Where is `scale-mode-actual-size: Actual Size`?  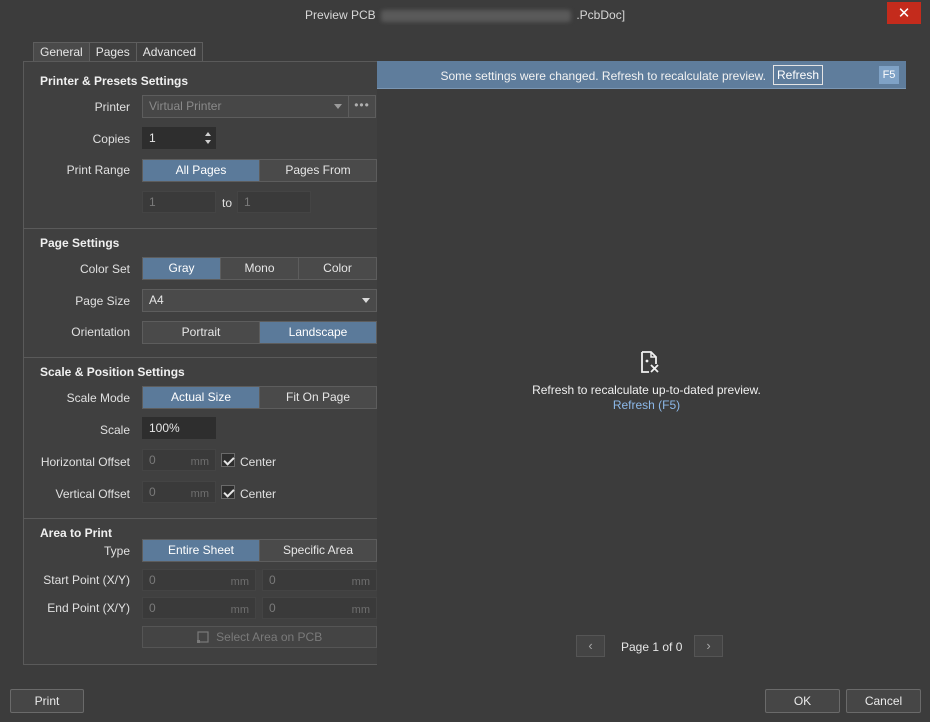 scale-mode-actual-size: Actual Size is located at coordinates (201, 397).